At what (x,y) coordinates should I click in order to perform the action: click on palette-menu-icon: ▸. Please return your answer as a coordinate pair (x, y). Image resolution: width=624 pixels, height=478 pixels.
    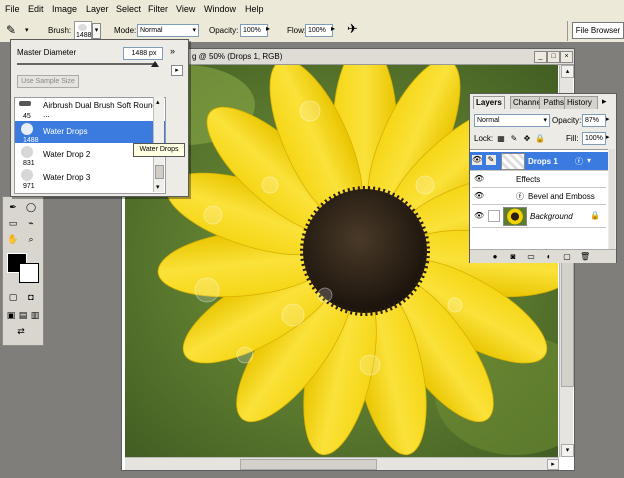
    Looking at the image, I should click on (604, 101).